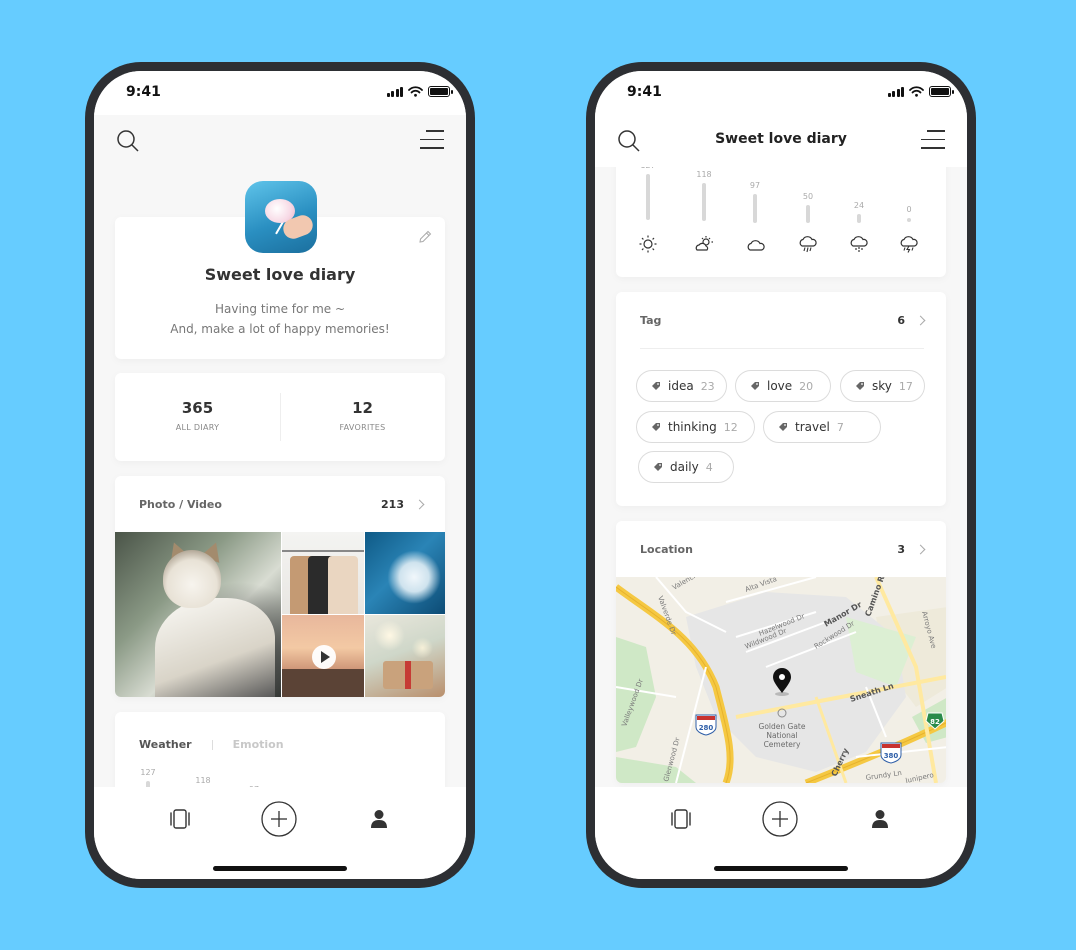 Image resolution: width=1076 pixels, height=950 pixels. I want to click on cloud-icon, so click(756, 245).